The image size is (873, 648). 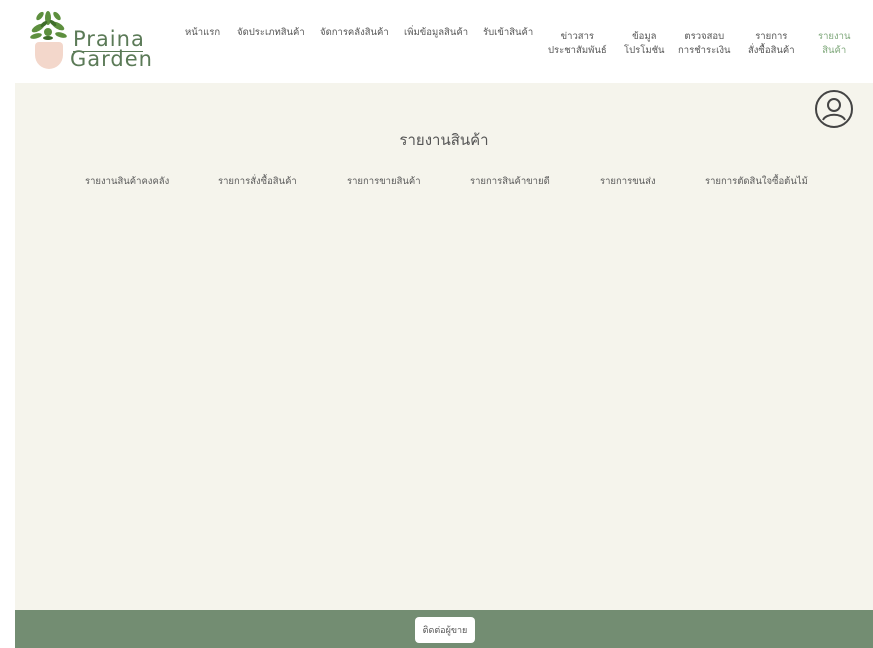 What do you see at coordinates (704, 36) in the screenshot?
I see `nav-payment-check-line1: ตรวจสอบ` at bounding box center [704, 36].